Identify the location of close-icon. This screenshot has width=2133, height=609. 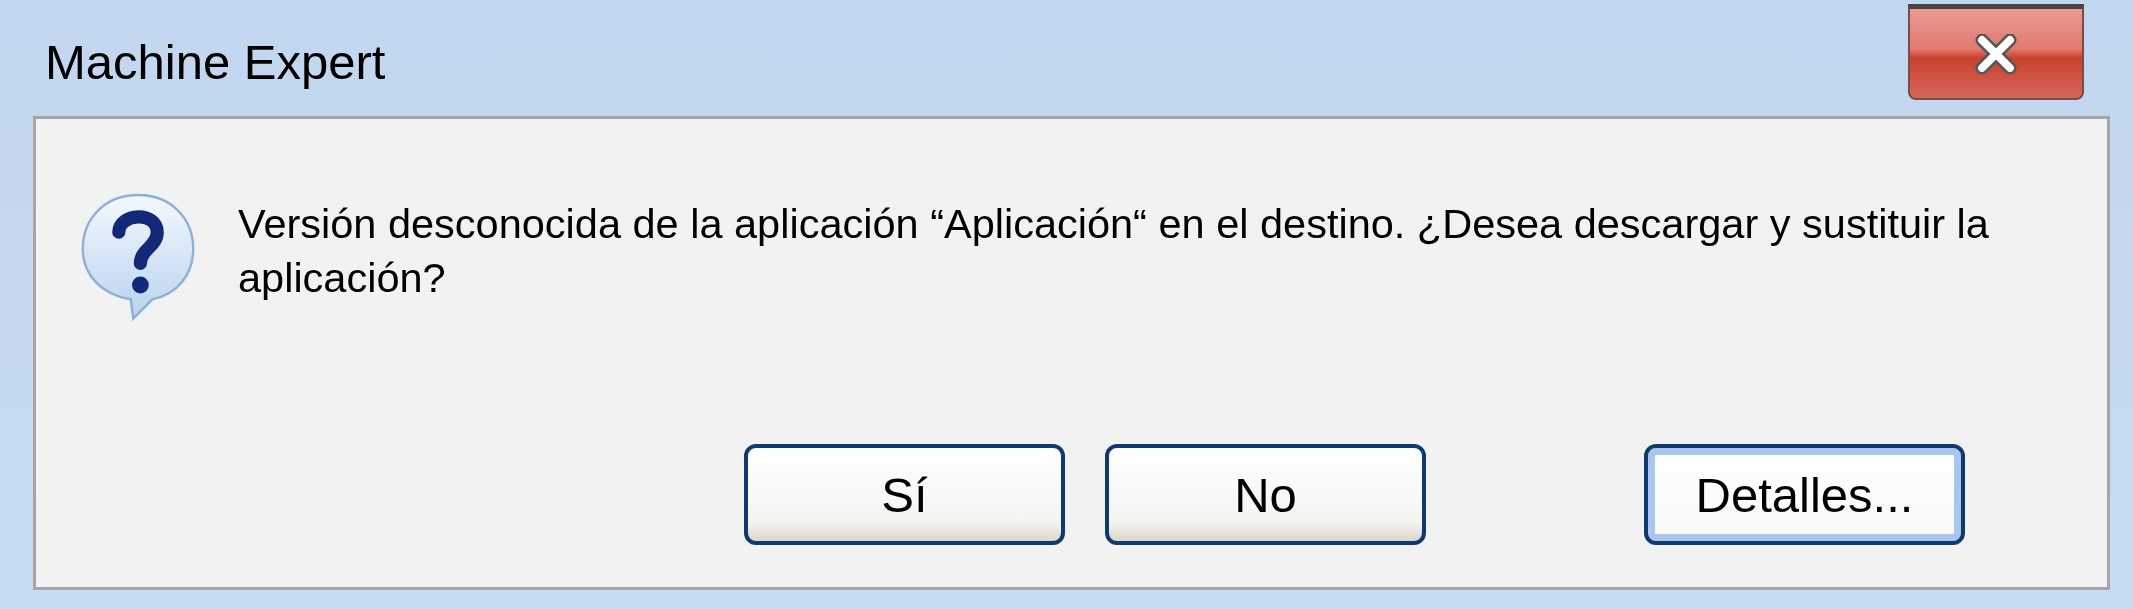
(1996, 53).